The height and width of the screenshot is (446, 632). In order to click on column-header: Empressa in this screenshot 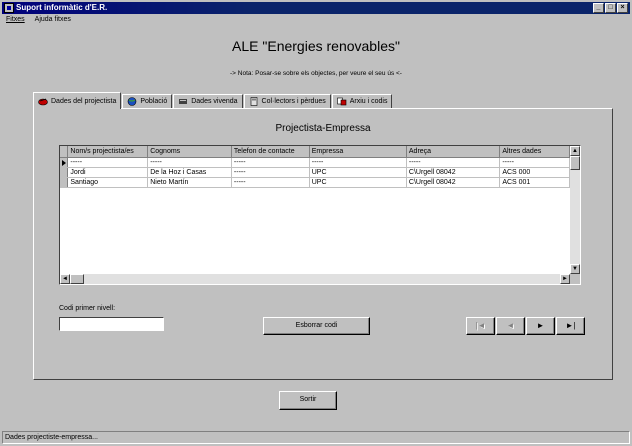, I will do `click(358, 152)`.